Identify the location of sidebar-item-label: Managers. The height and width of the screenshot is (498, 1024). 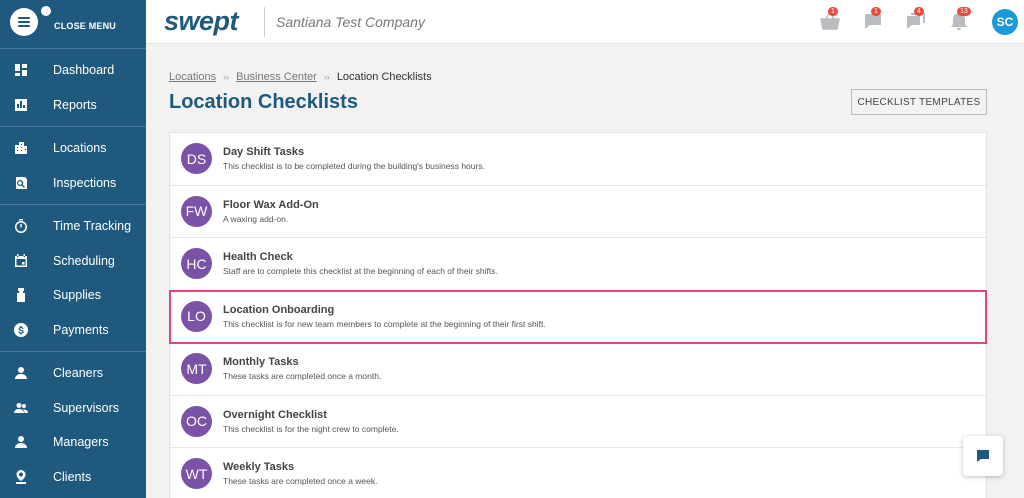
(81, 442).